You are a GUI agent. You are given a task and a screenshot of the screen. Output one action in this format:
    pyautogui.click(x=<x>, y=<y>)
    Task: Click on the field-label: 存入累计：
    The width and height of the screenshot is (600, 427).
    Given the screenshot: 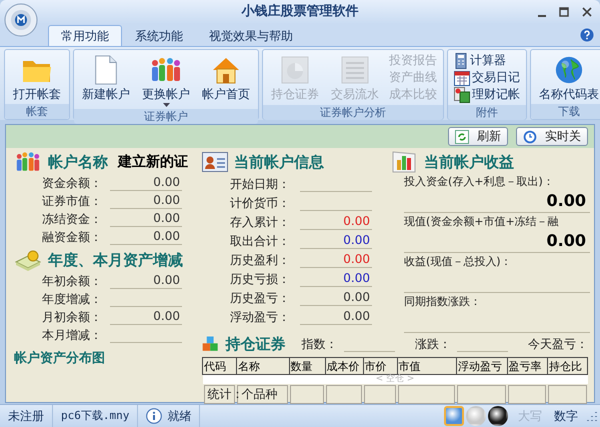 What is the action you would take?
    pyautogui.click(x=259, y=222)
    